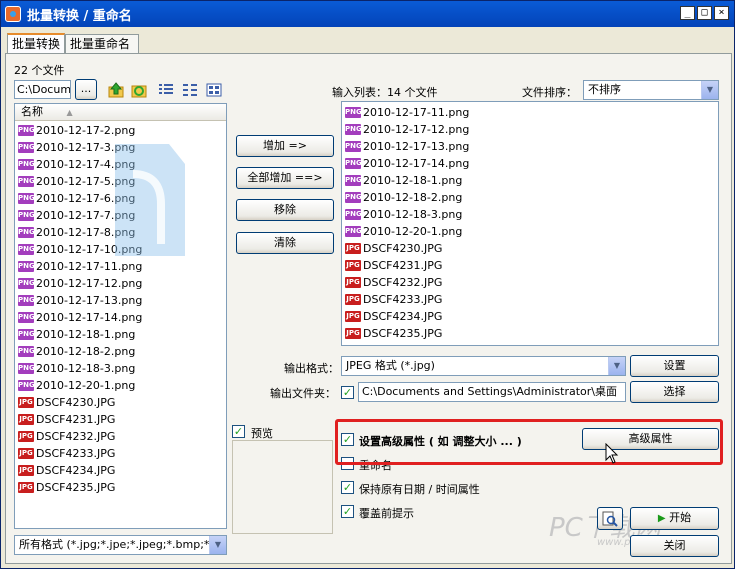  What do you see at coordinates (76, 419) in the screenshot?
I see `file-name: DSCF4231.JPG` at bounding box center [76, 419].